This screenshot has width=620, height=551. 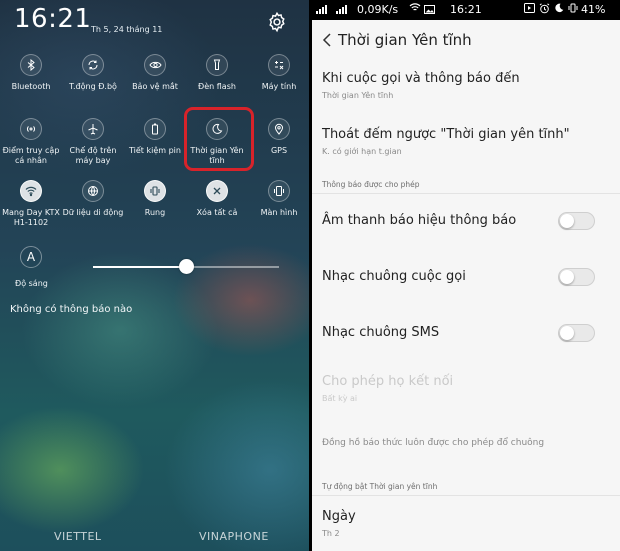 I want to click on globe-icon, so click(x=93, y=191).